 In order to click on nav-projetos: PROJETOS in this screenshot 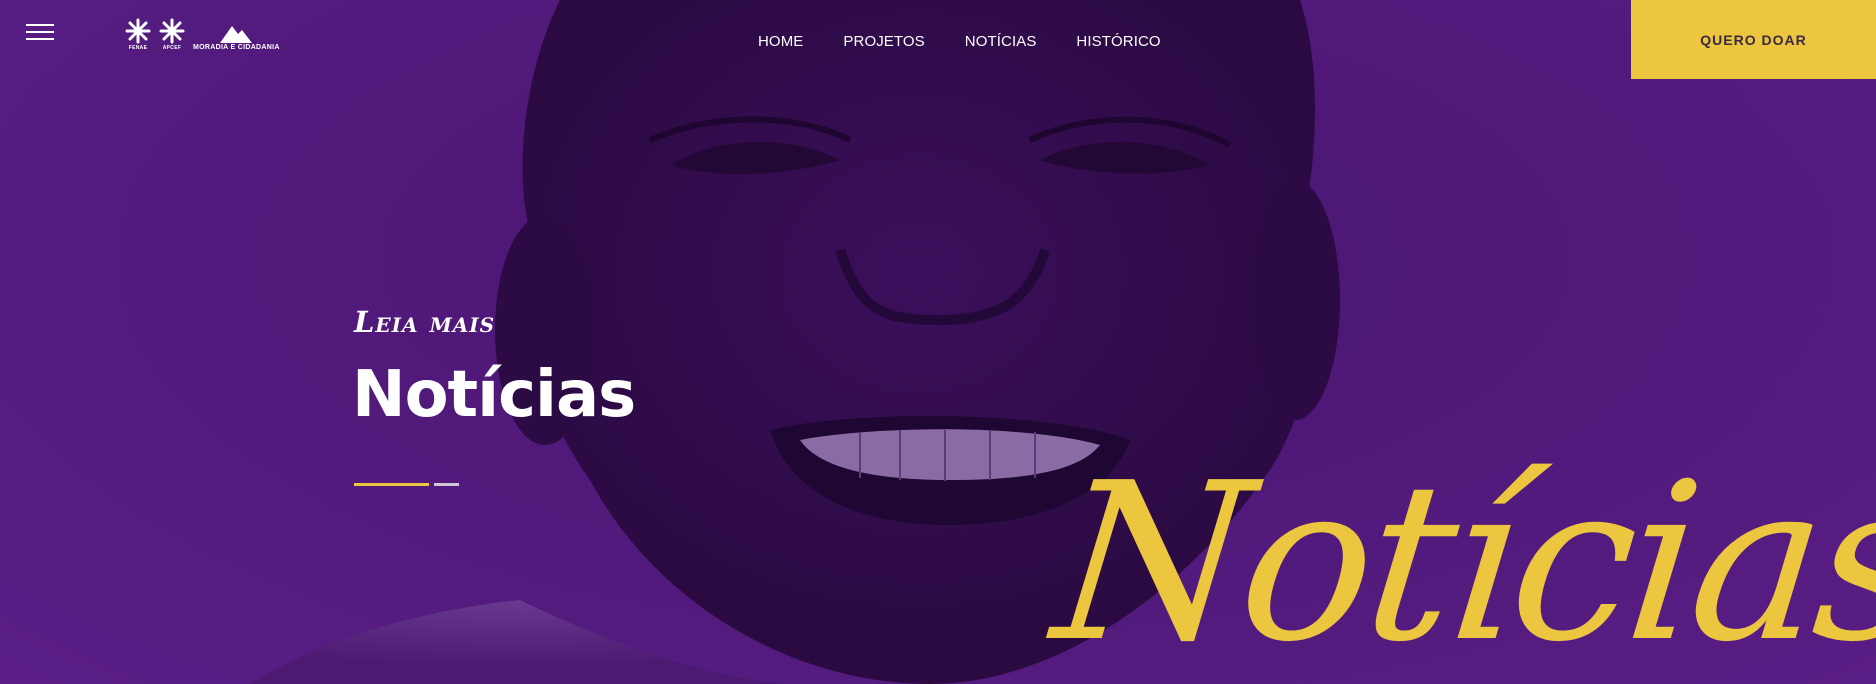, I will do `click(883, 41)`.